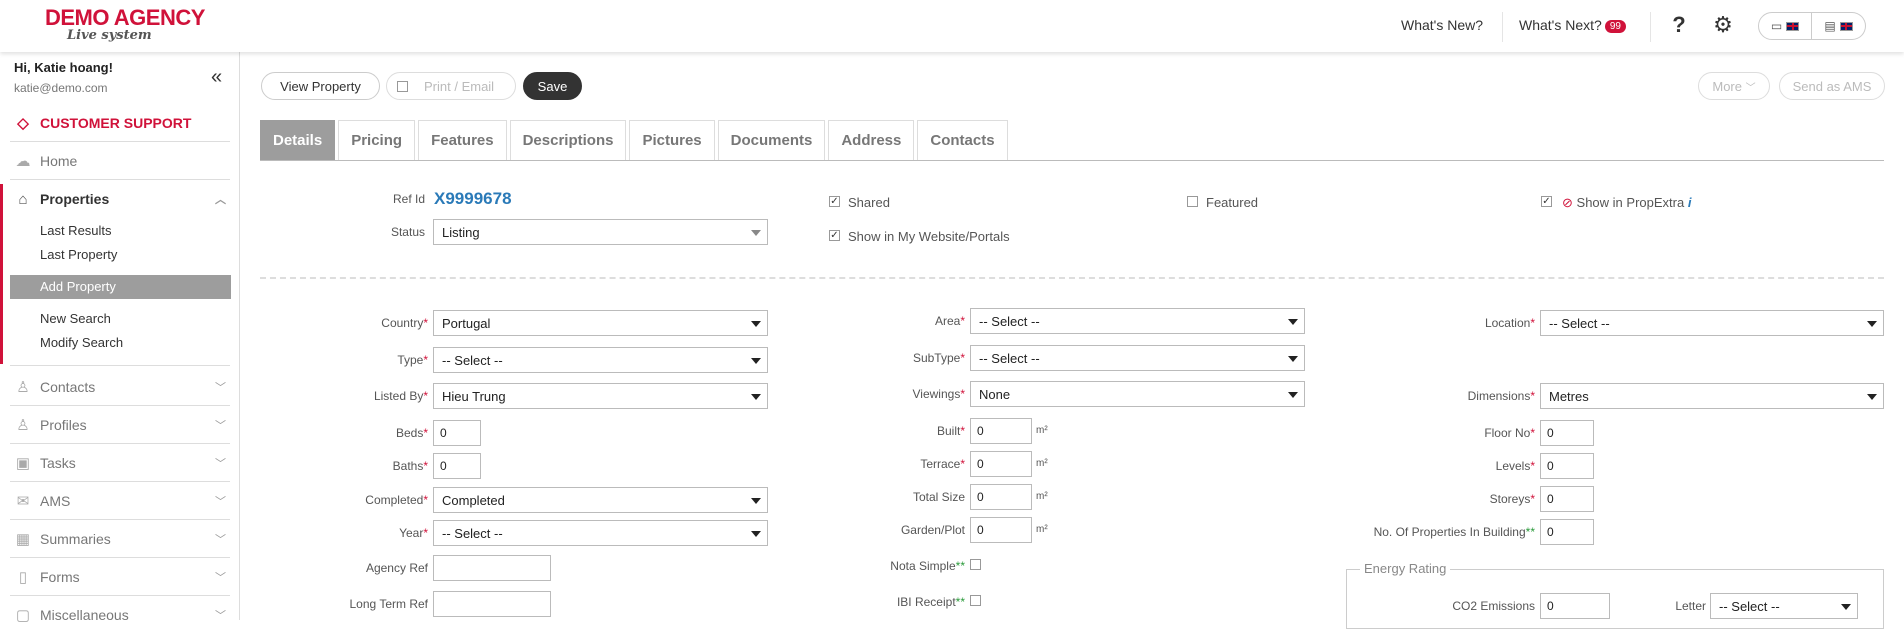  Describe the element at coordinates (936, 358) in the screenshot. I see `label-text: SubType` at that location.